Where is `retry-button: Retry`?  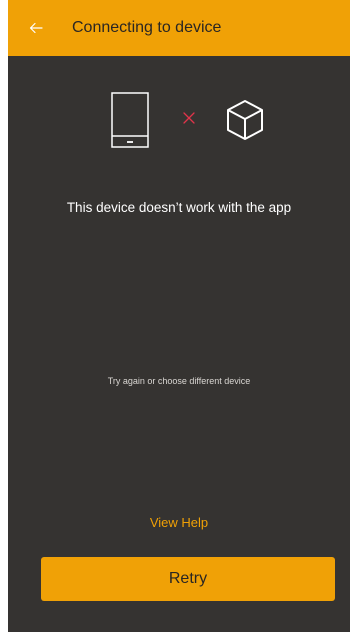 retry-button: Retry is located at coordinates (188, 579).